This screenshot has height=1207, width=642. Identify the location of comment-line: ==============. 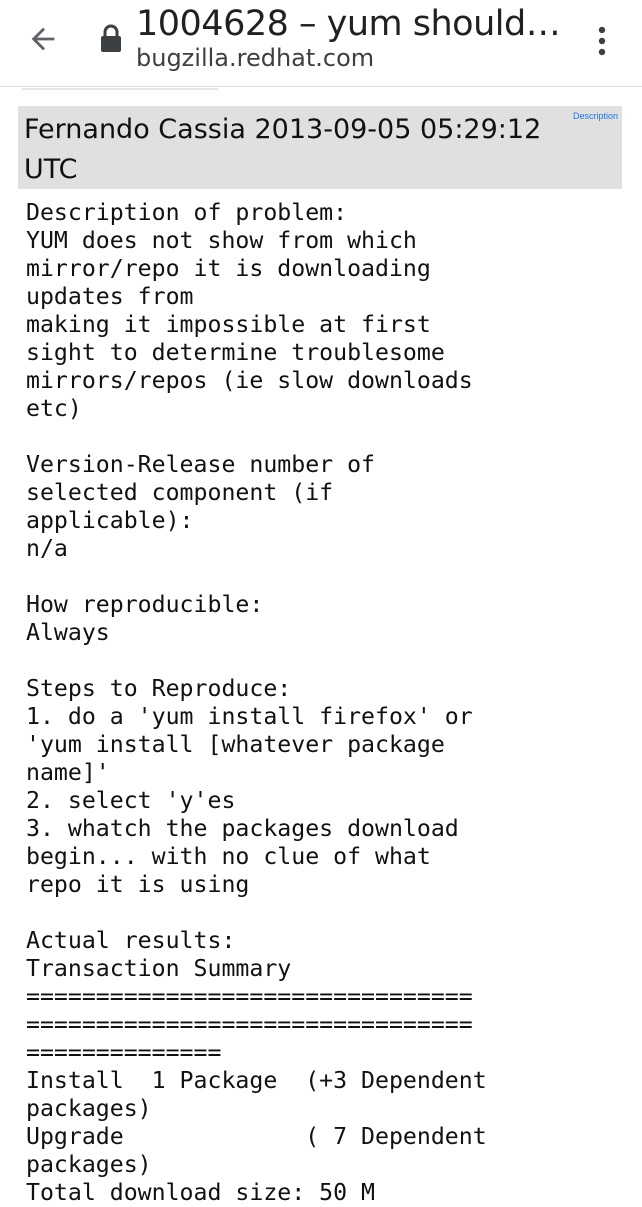
(124, 1052).